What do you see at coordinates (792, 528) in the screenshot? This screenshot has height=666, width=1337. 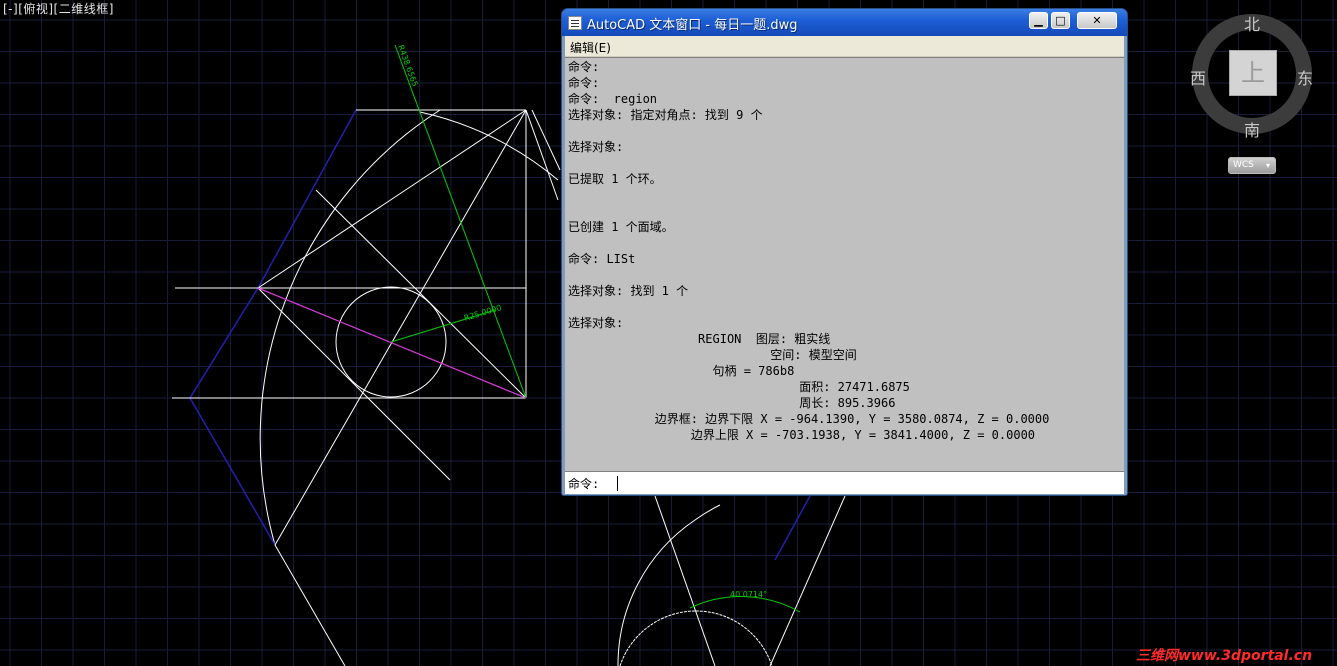 I see `hidden-outline-lower` at bounding box center [792, 528].